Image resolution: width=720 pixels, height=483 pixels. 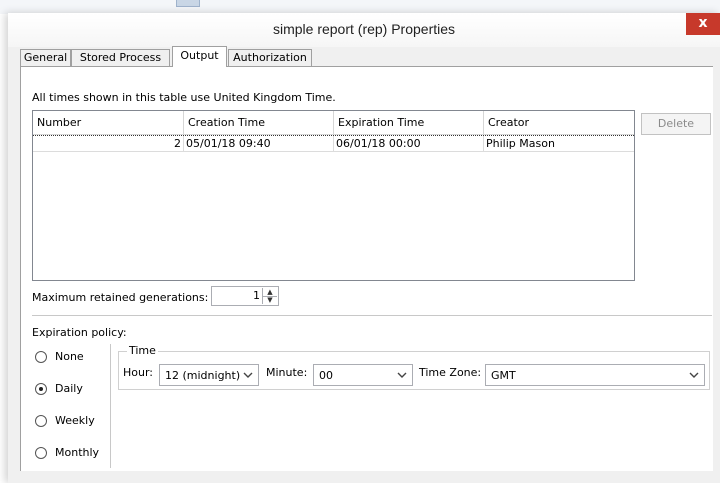 I want to click on minute-label: Minute:, so click(x=287, y=372).